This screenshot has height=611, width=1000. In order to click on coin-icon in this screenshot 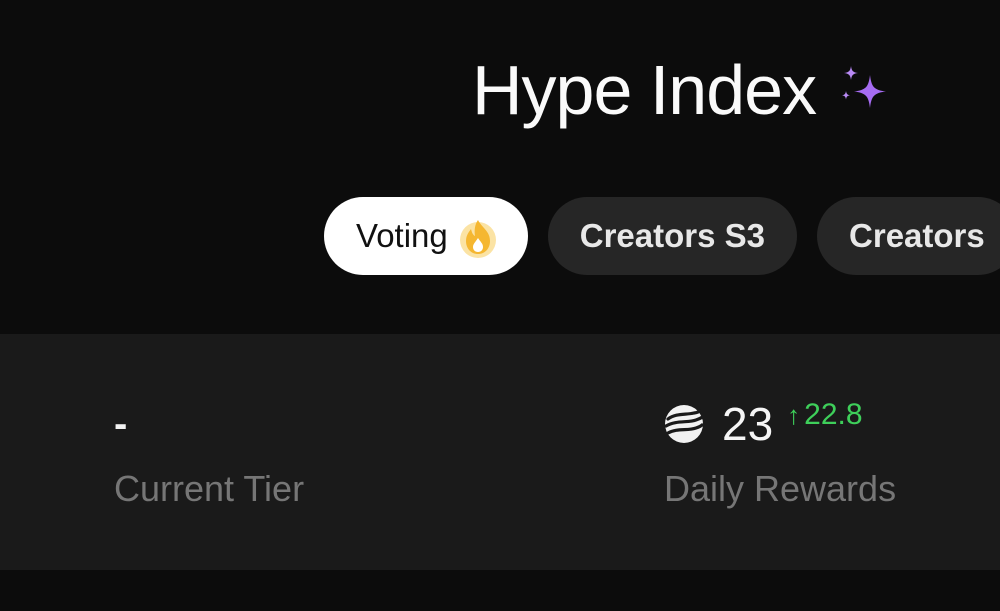, I will do `click(684, 424)`.